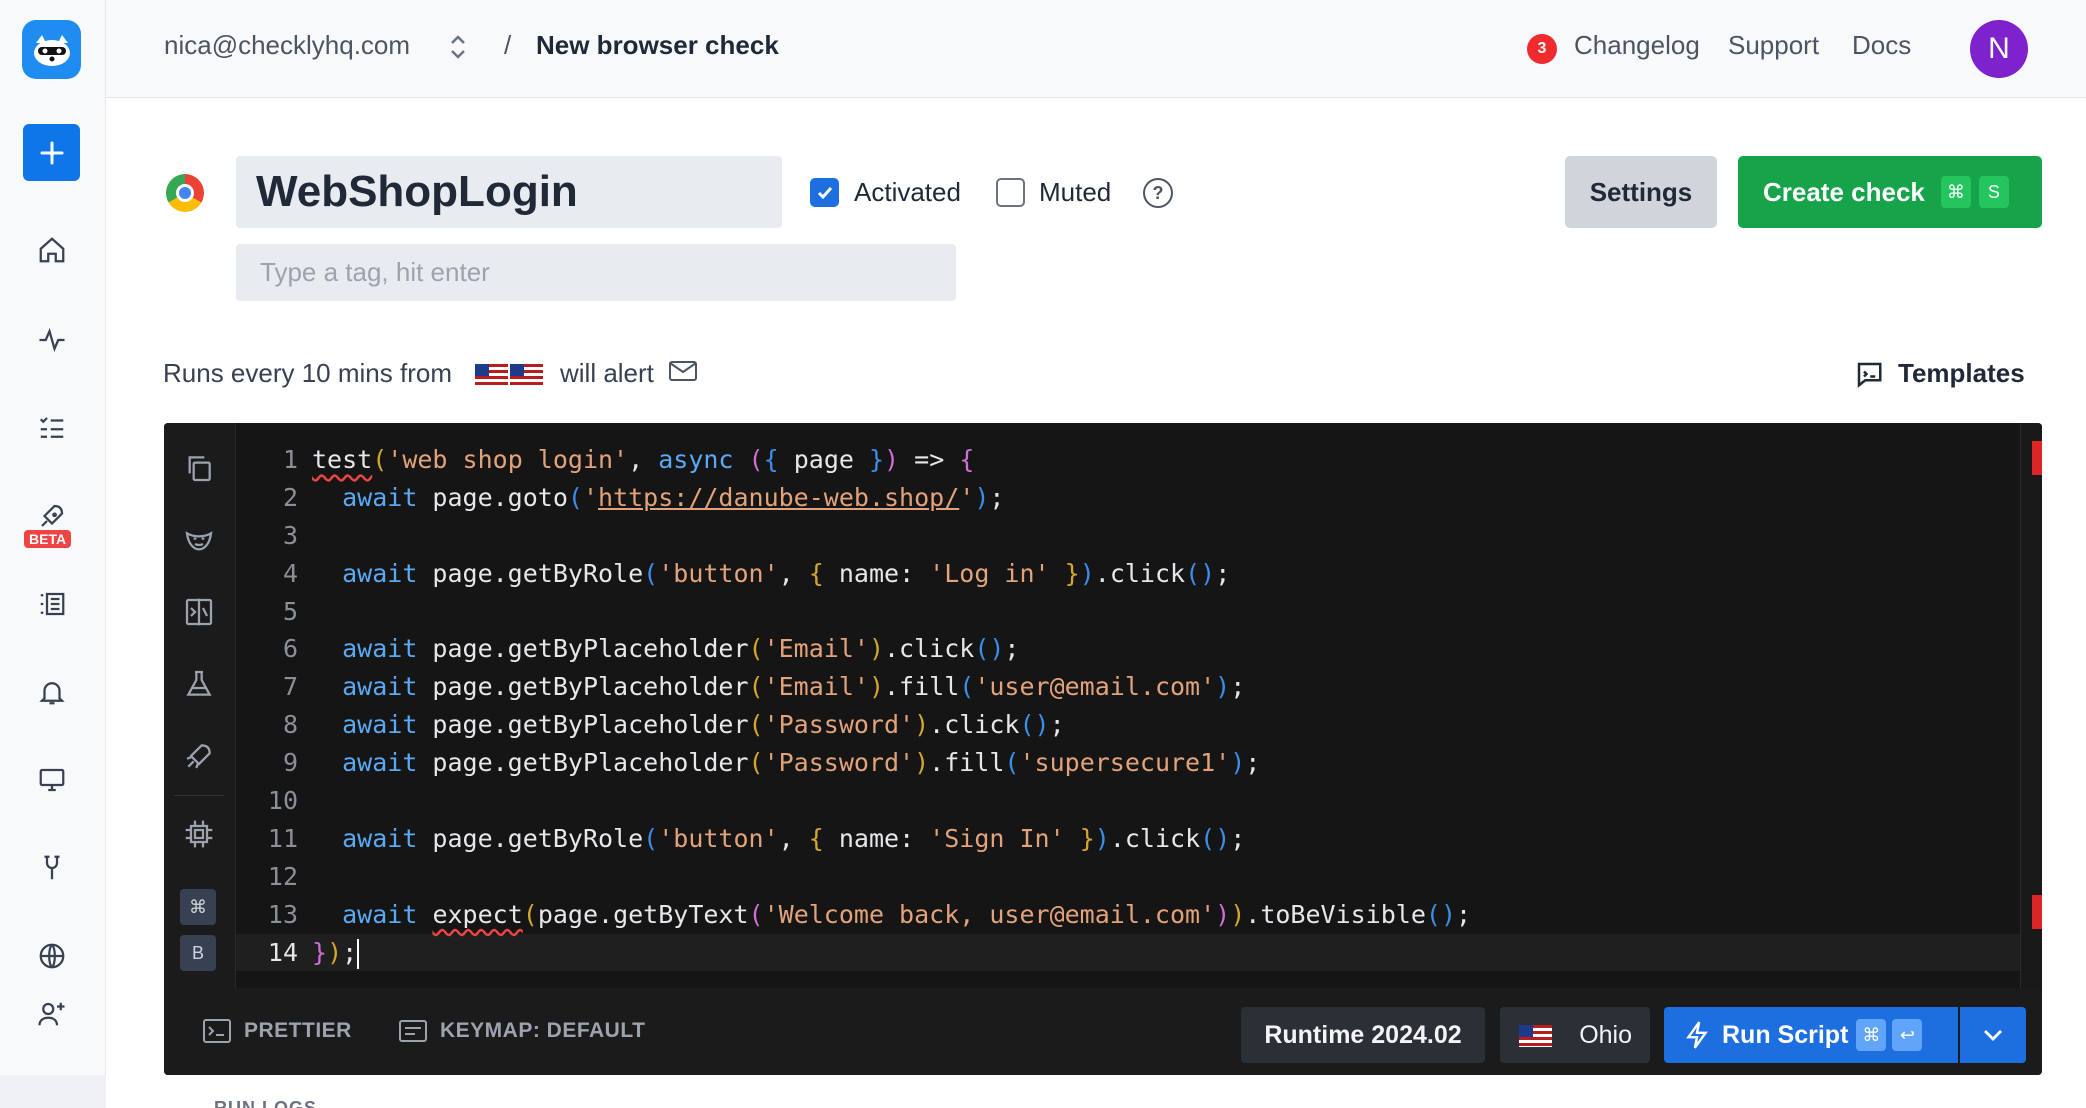 The width and height of the screenshot is (2086, 1108). I want to click on copy-icon, so click(199, 468).